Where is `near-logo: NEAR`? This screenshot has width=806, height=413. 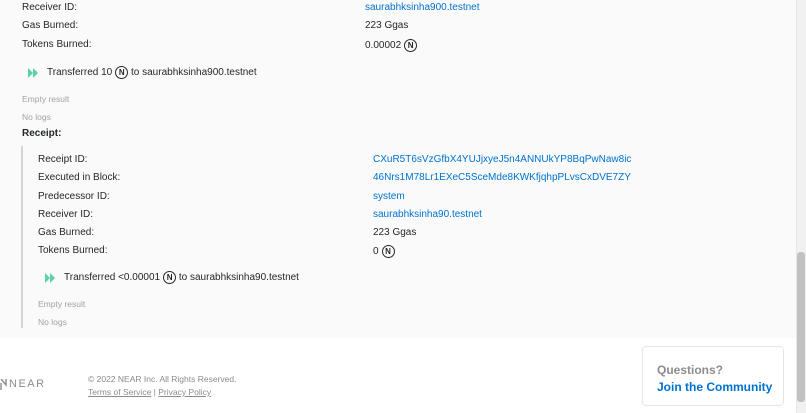 near-logo: NEAR is located at coordinates (23, 384).